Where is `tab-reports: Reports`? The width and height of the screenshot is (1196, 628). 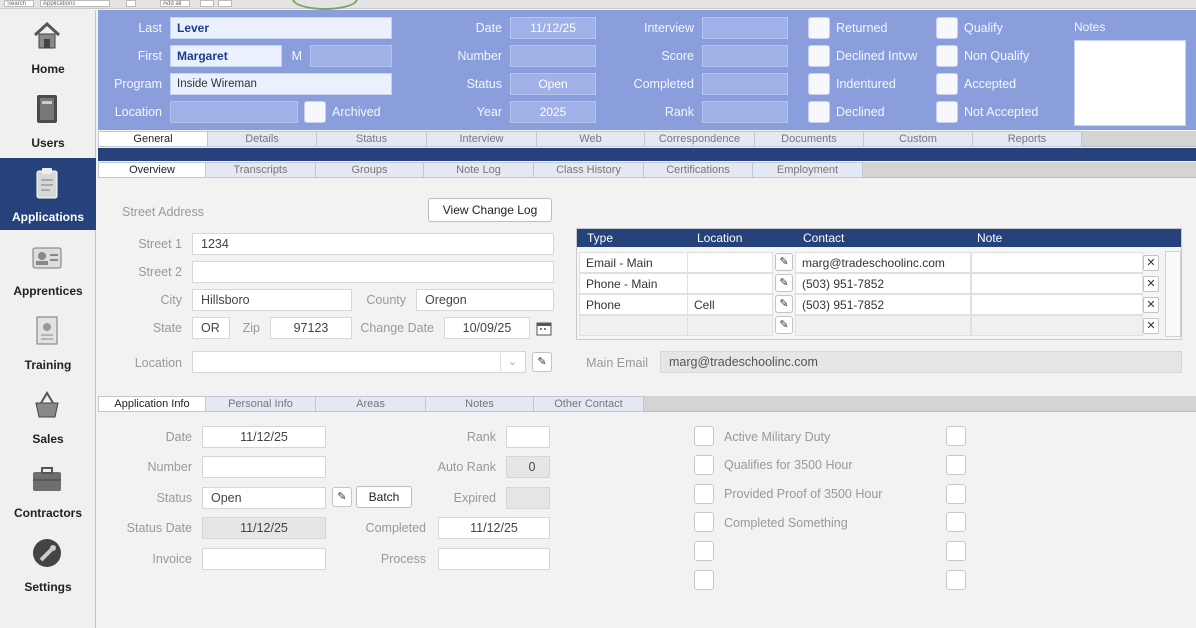
tab-reports: Reports is located at coordinates (1027, 139).